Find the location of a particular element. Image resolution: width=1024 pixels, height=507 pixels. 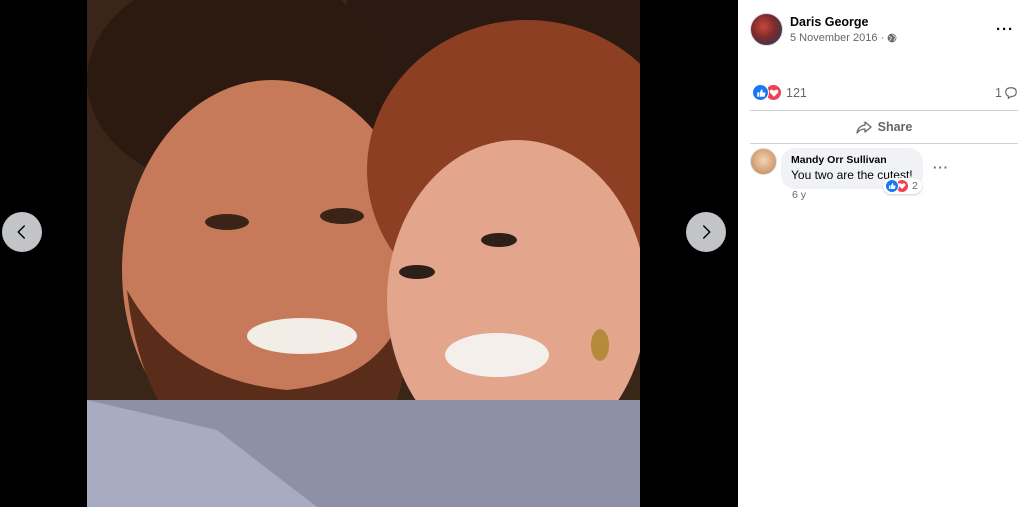

share-icon is located at coordinates (863, 127).